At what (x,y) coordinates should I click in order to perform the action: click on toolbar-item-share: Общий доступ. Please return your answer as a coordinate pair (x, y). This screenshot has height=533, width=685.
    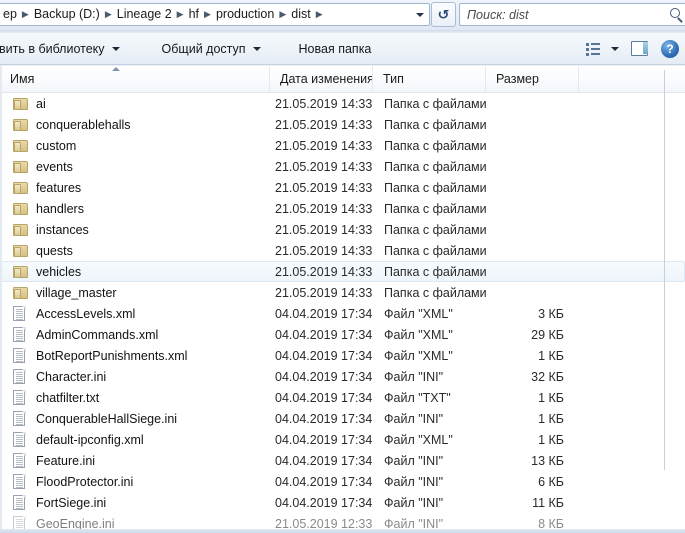
    Looking at the image, I should click on (211, 49).